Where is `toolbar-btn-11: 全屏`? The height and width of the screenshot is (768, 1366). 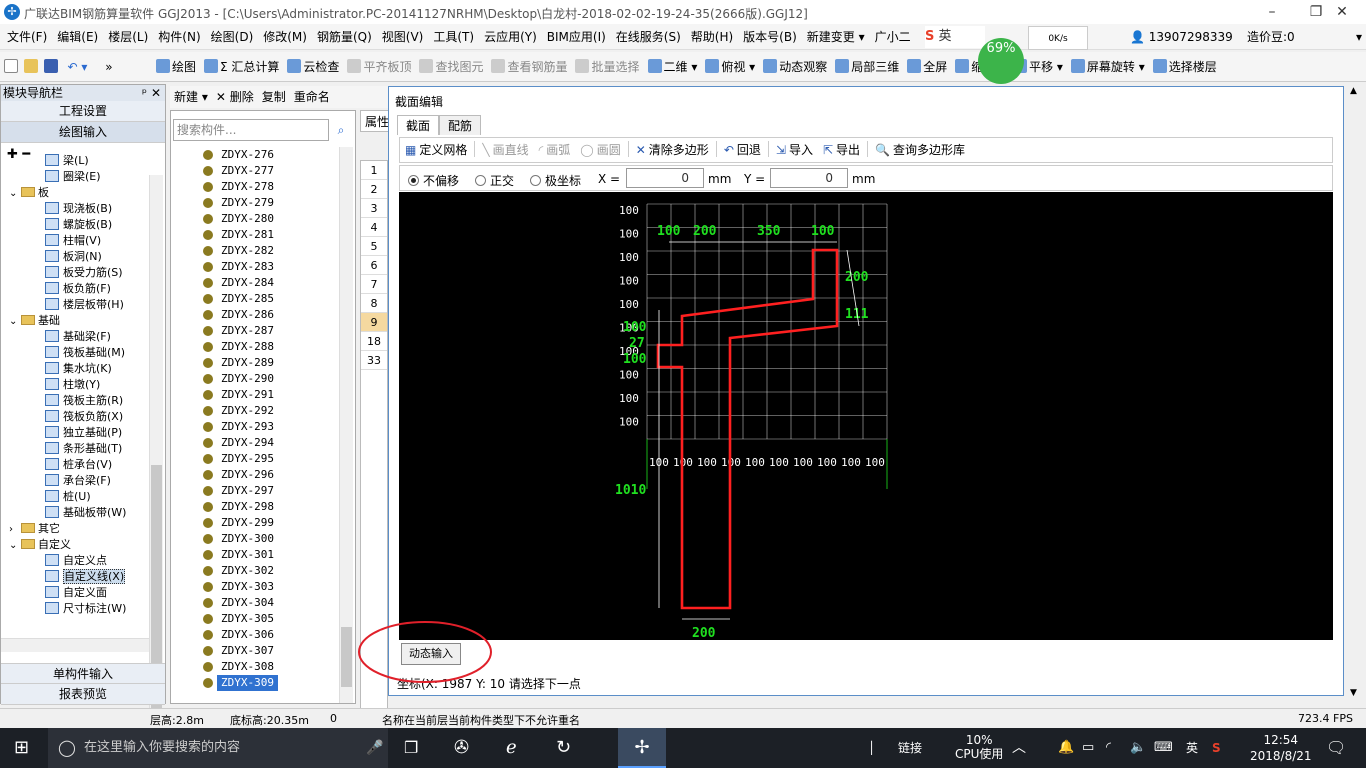 toolbar-btn-11: 全屏 is located at coordinates (927, 67).